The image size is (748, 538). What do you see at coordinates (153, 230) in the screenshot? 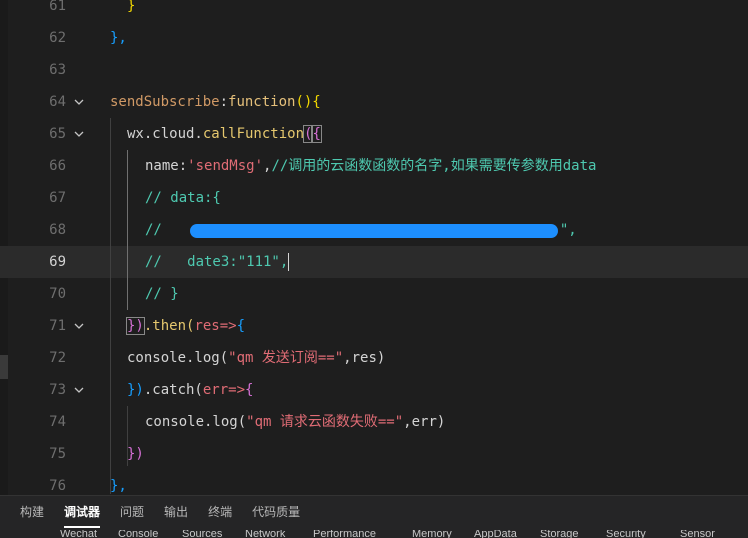
I see `code-comment: //` at bounding box center [153, 230].